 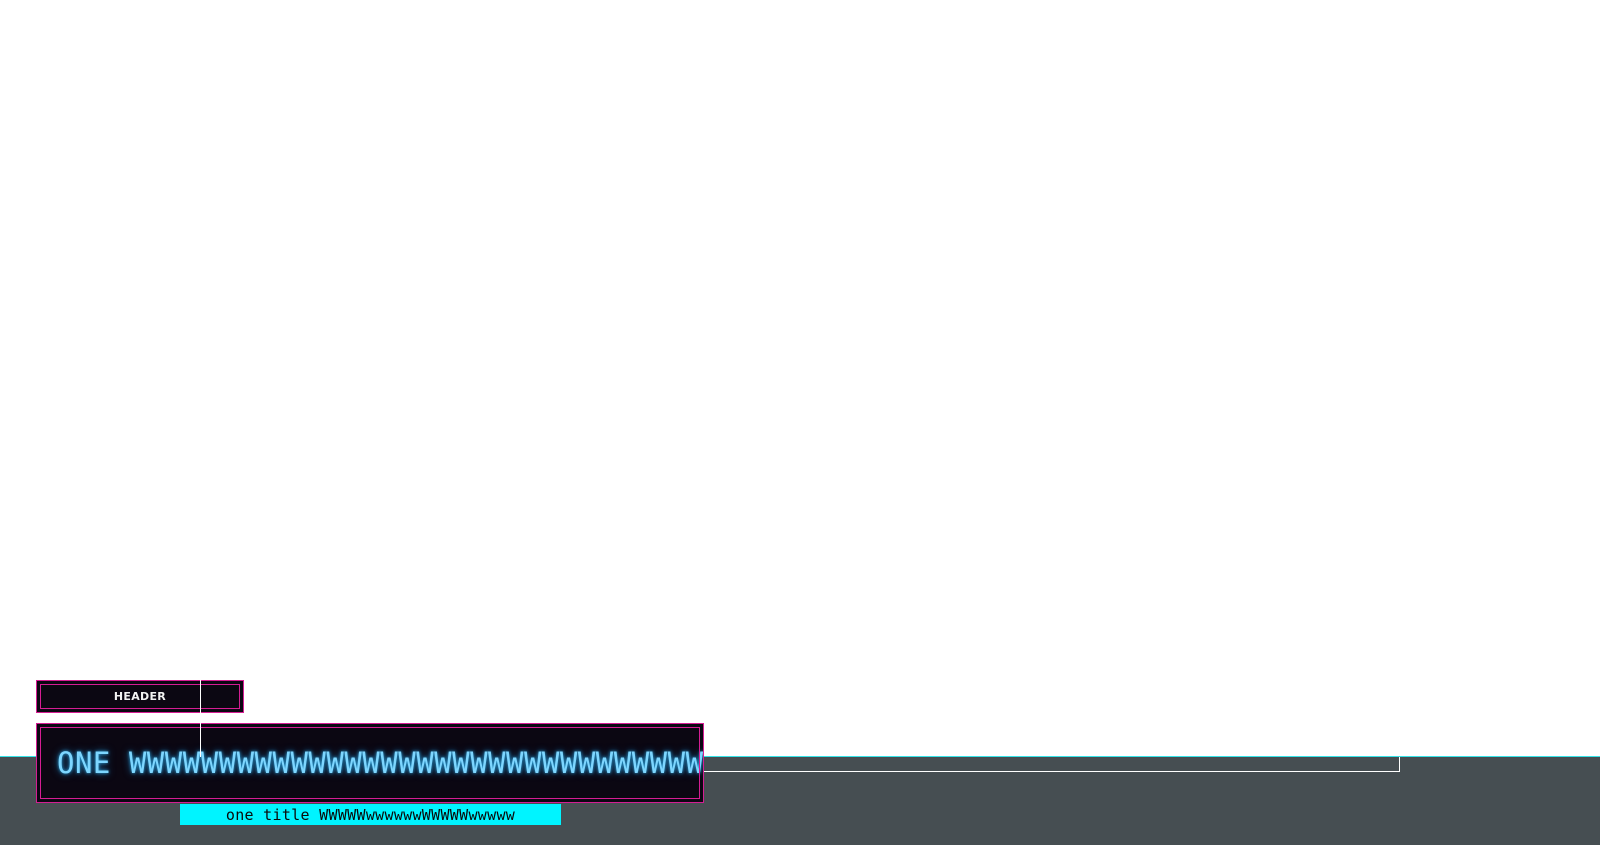 I want to click on subtitle-text: one title WWWWWwwwwwwWWWWWwwwww, so click(x=370, y=814).